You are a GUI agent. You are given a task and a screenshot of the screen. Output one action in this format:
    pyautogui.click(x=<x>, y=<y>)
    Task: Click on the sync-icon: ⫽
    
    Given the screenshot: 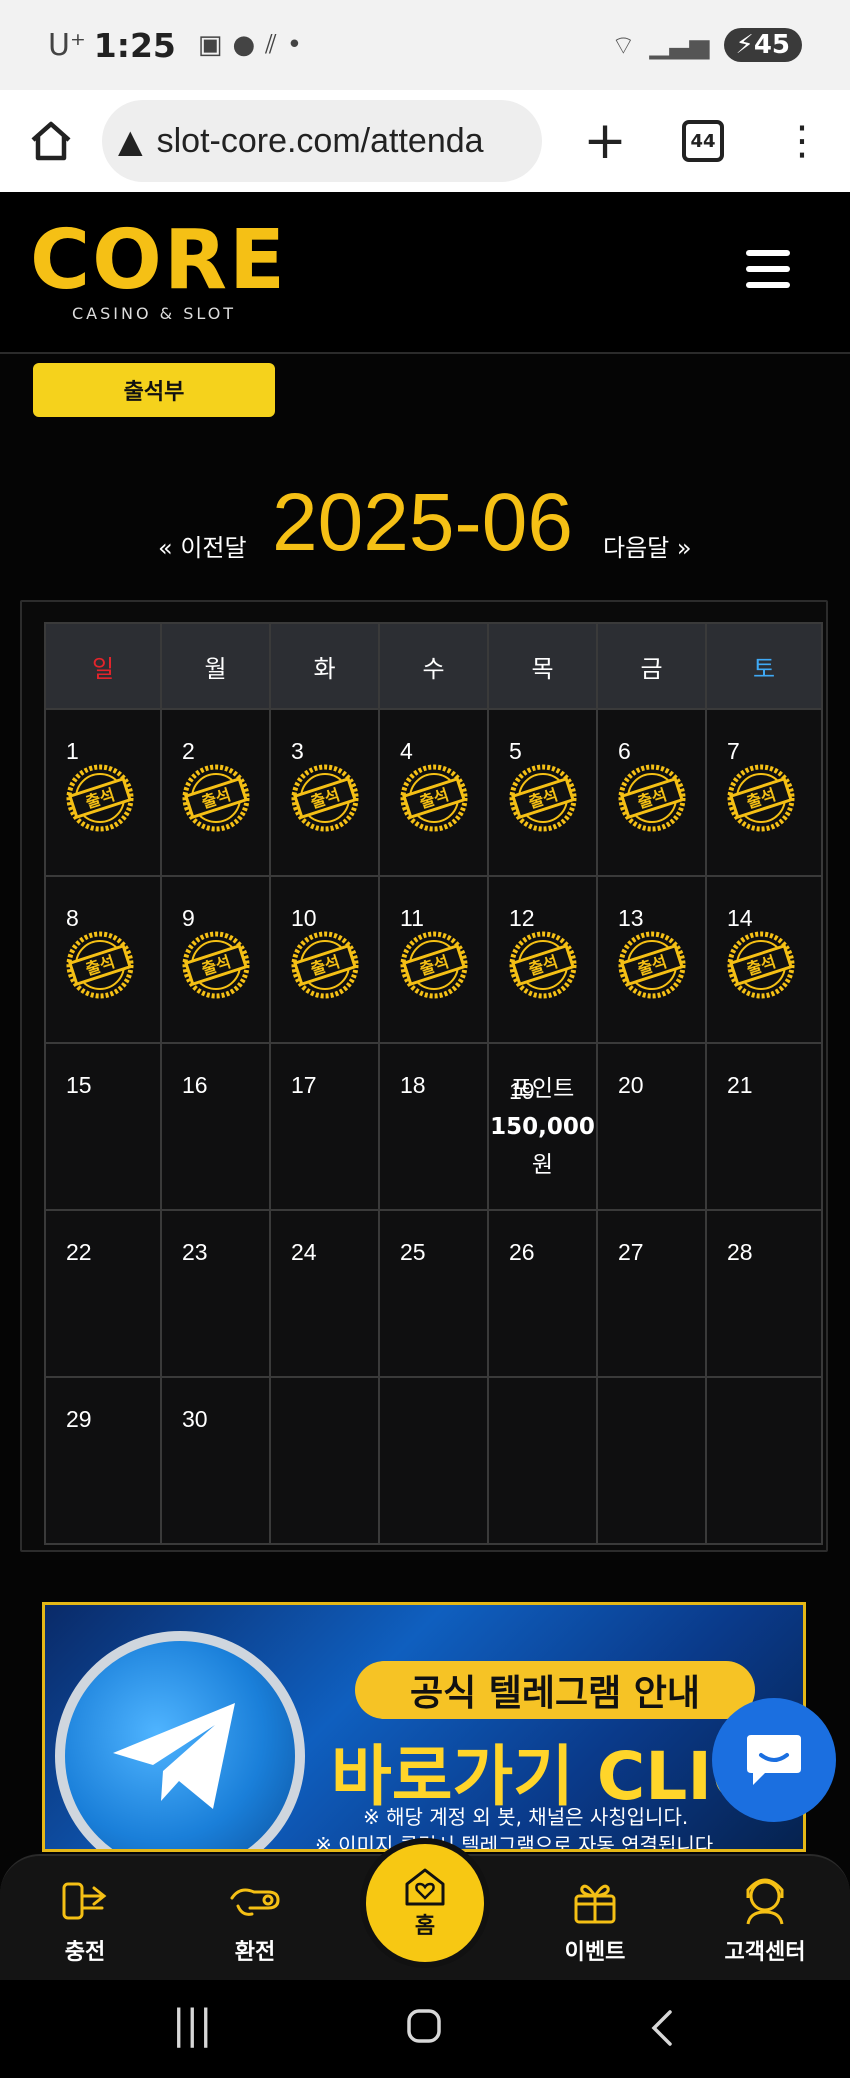 What is the action you would take?
    pyautogui.click(x=271, y=44)
    